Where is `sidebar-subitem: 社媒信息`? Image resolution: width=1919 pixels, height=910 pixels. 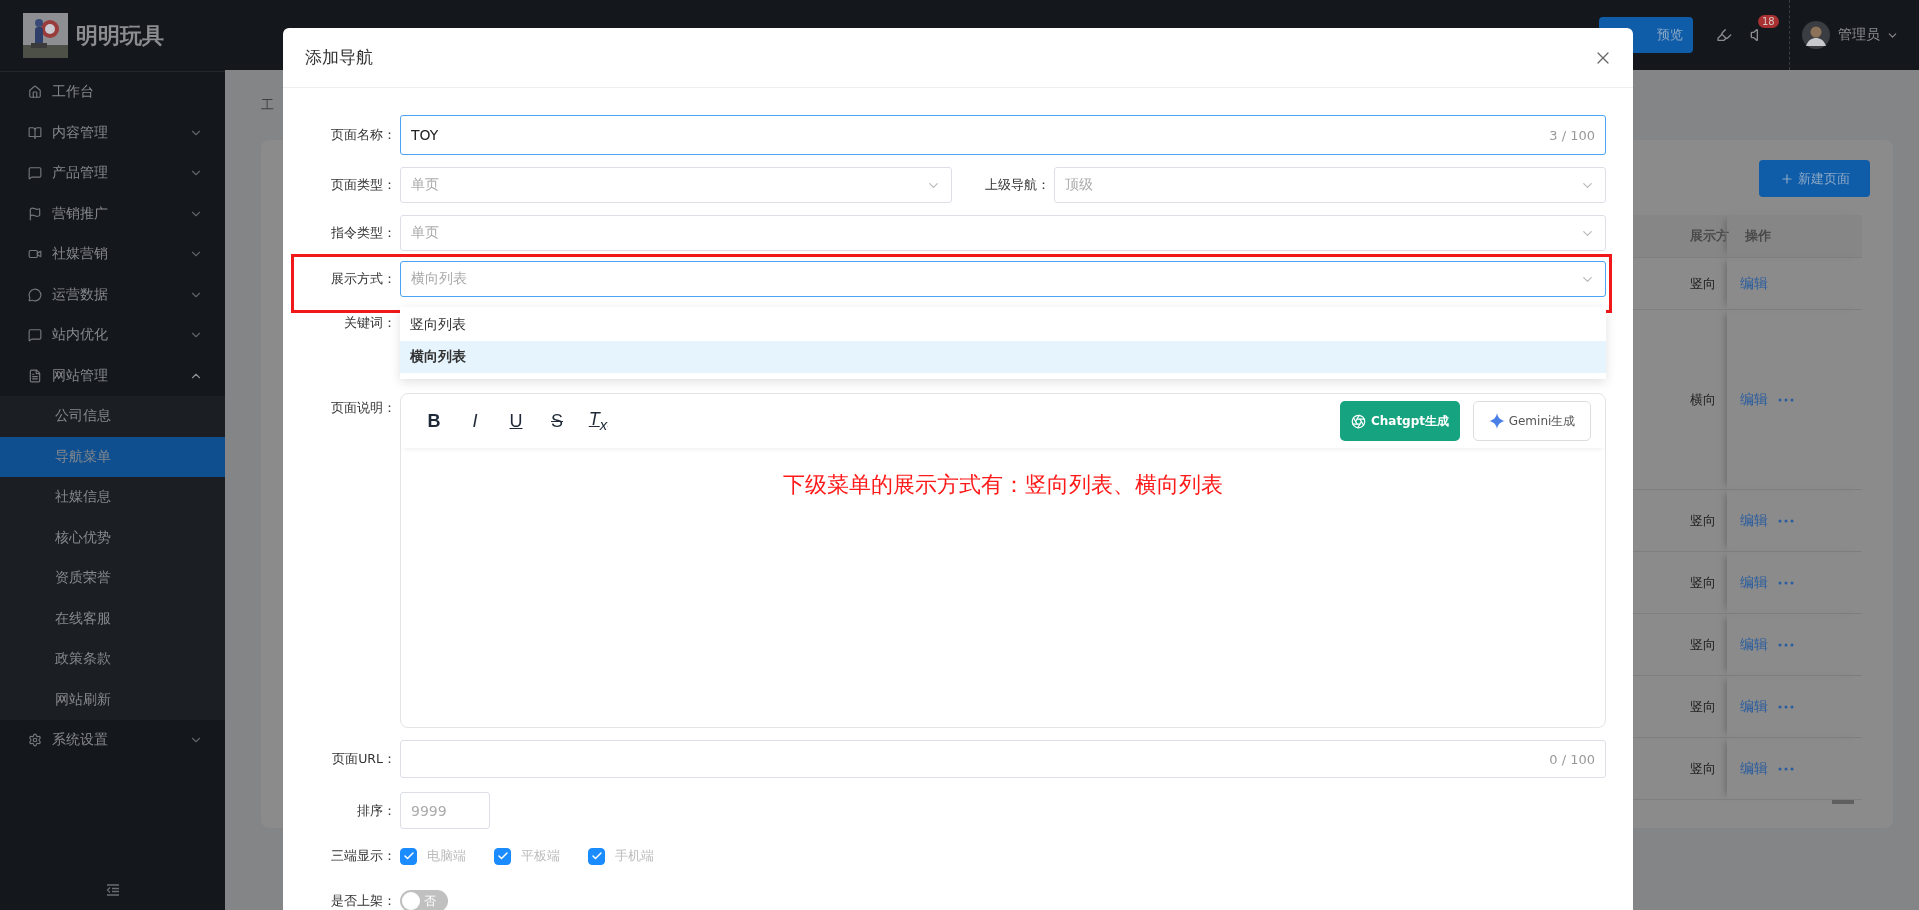
sidebar-subitem: 社媒信息 is located at coordinates (112, 497).